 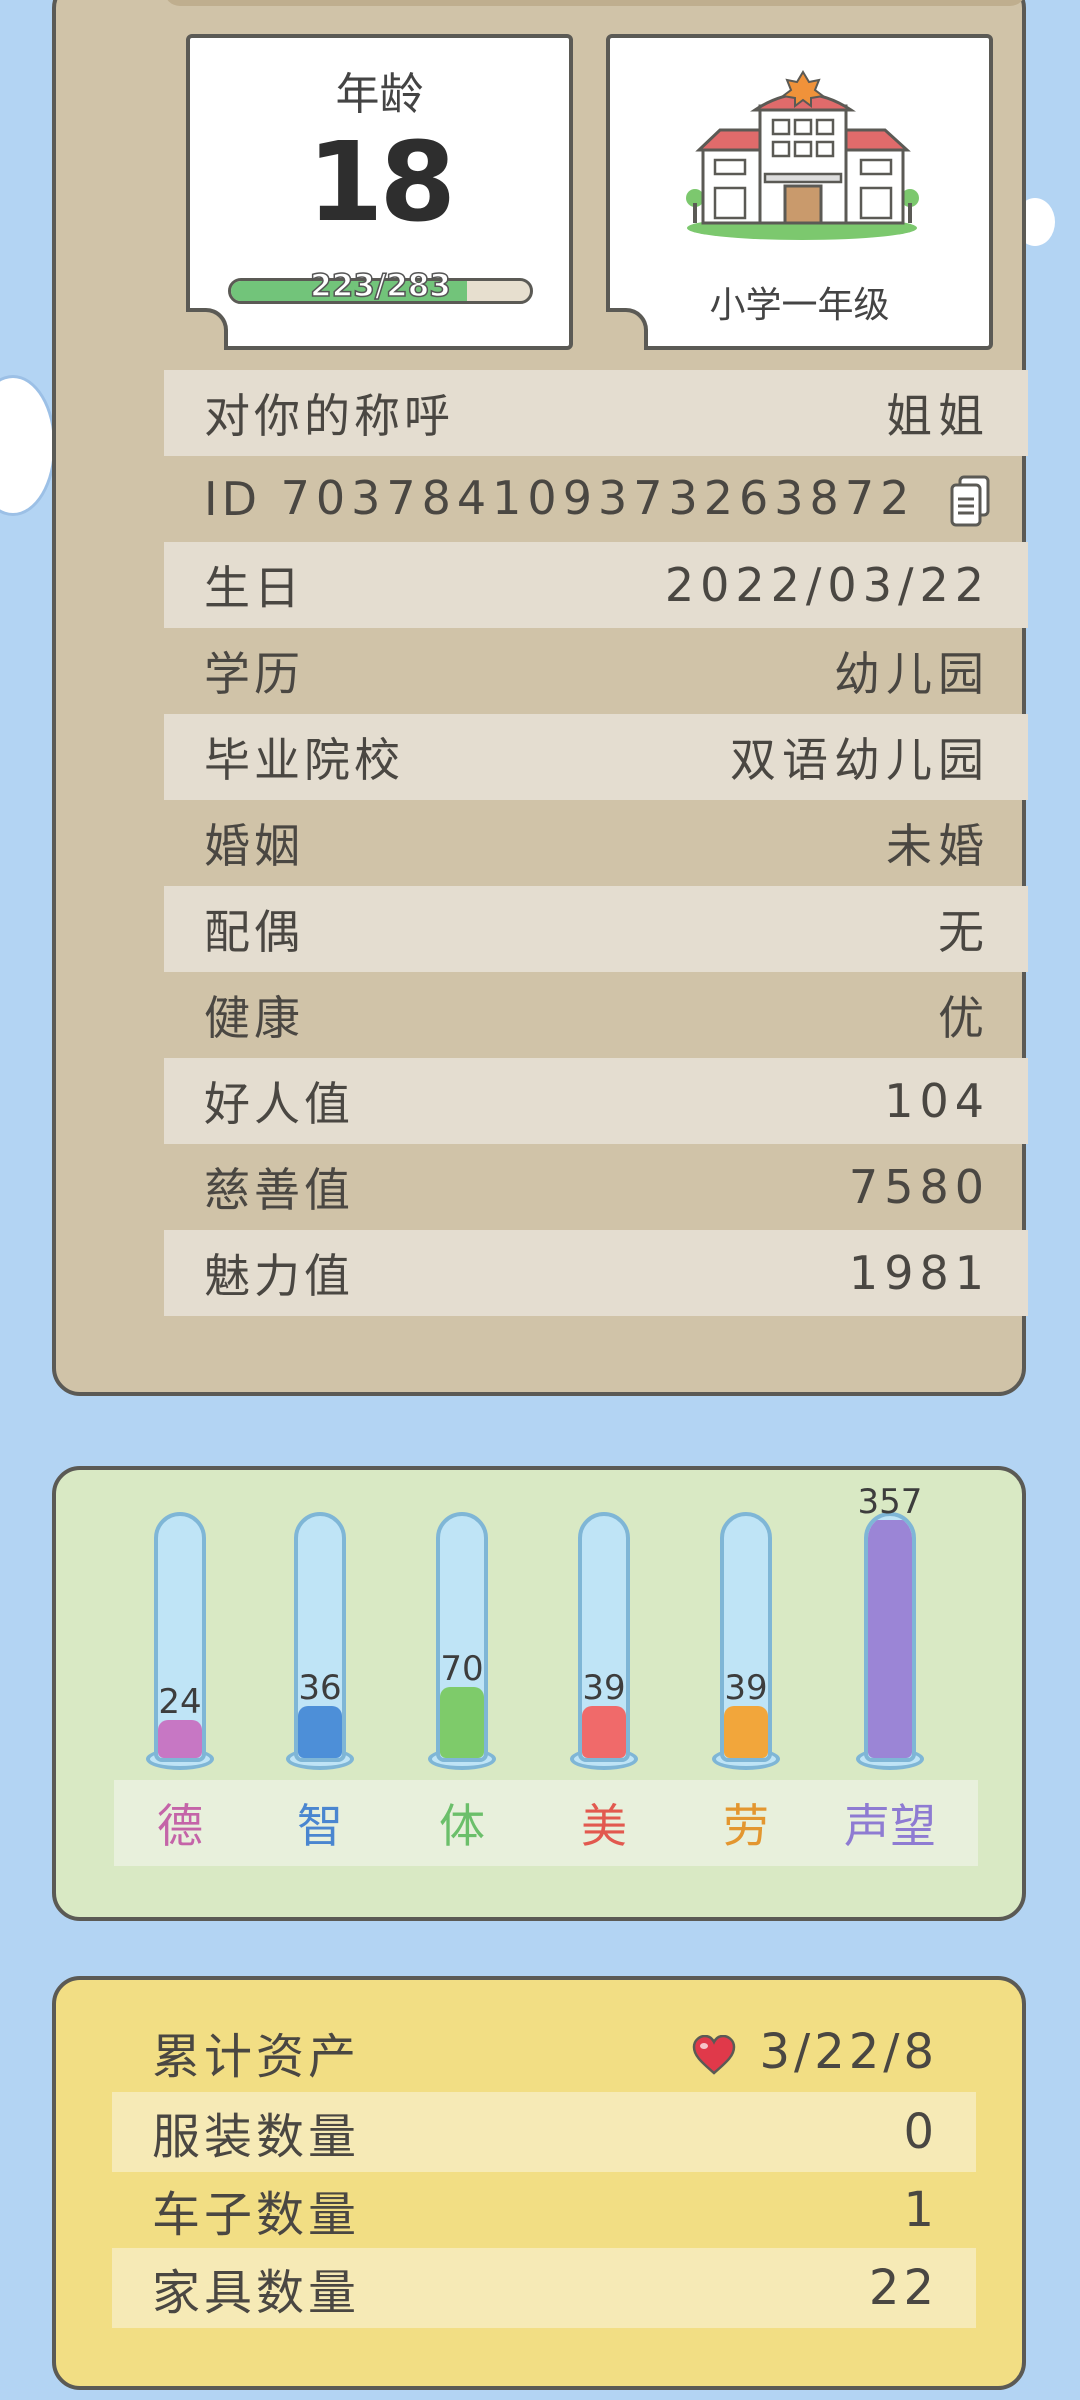 I want to click on stat-label: 美, so click(x=604, y=1826).